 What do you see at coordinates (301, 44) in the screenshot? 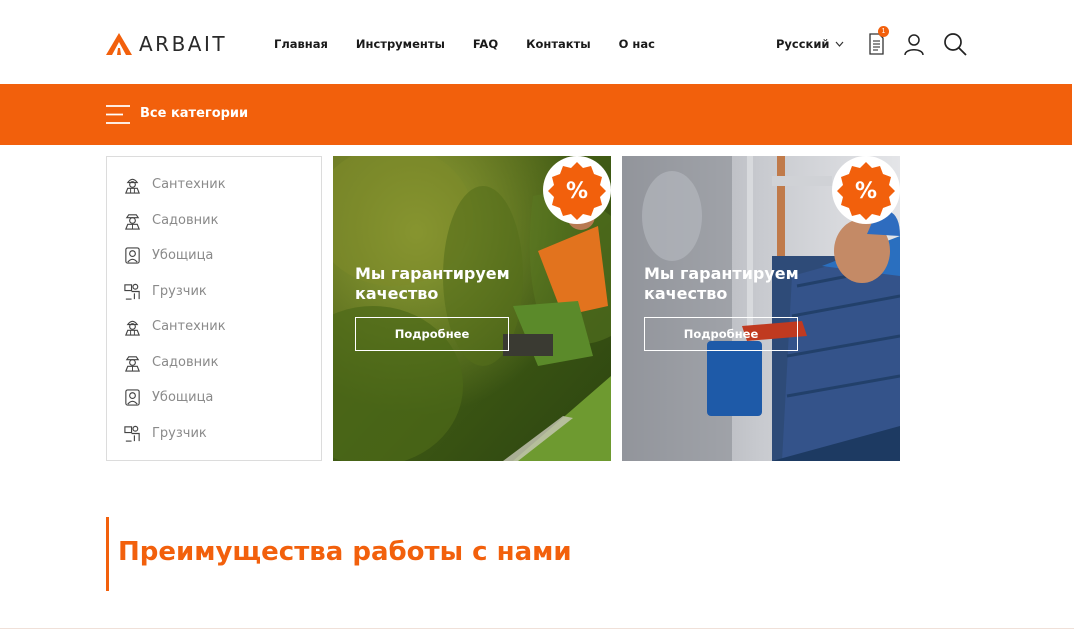
I see `nav-item-home: Главная` at bounding box center [301, 44].